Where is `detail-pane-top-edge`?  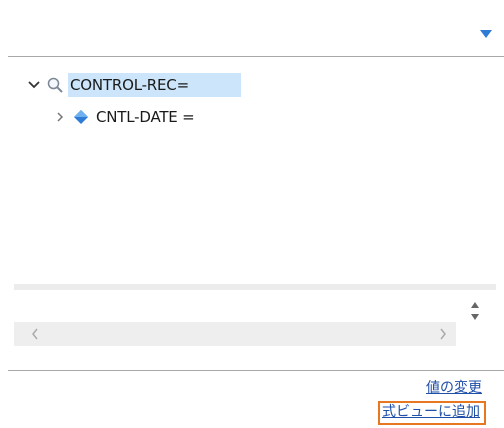 detail-pane-top-edge is located at coordinates (255, 287).